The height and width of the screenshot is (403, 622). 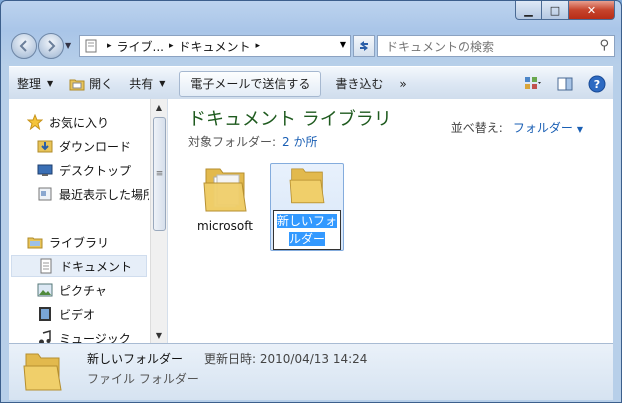 I want to click on nav-libraries: ライブラリ, so click(x=88, y=242).